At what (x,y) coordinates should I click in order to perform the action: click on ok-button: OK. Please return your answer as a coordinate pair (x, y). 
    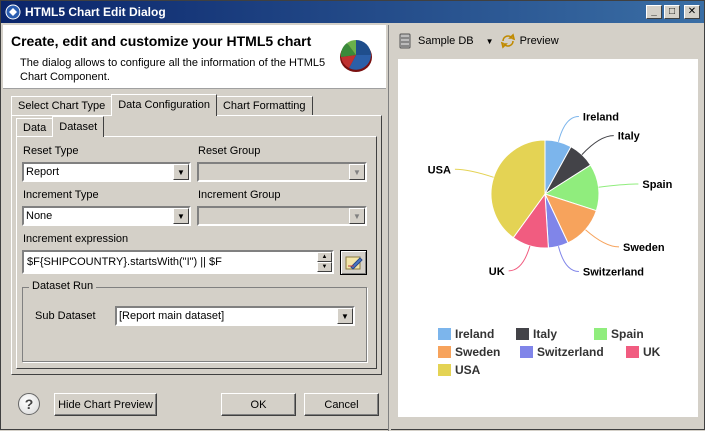
    Looking at the image, I should click on (258, 404).